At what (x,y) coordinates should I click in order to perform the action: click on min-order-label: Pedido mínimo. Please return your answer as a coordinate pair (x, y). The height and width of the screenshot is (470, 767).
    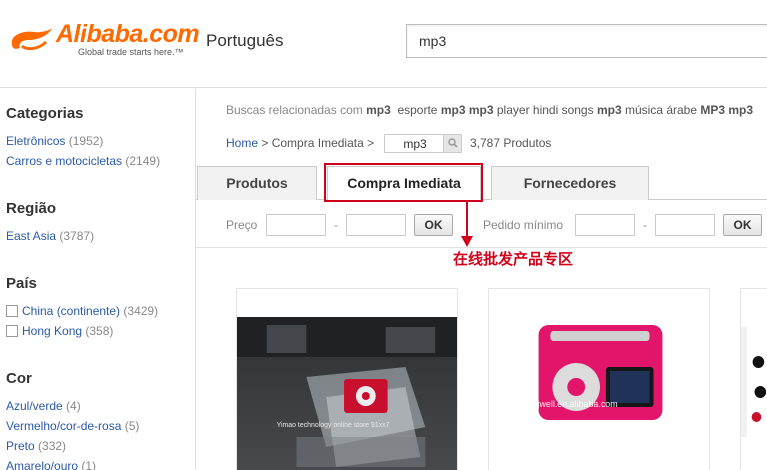
    Looking at the image, I should click on (523, 225).